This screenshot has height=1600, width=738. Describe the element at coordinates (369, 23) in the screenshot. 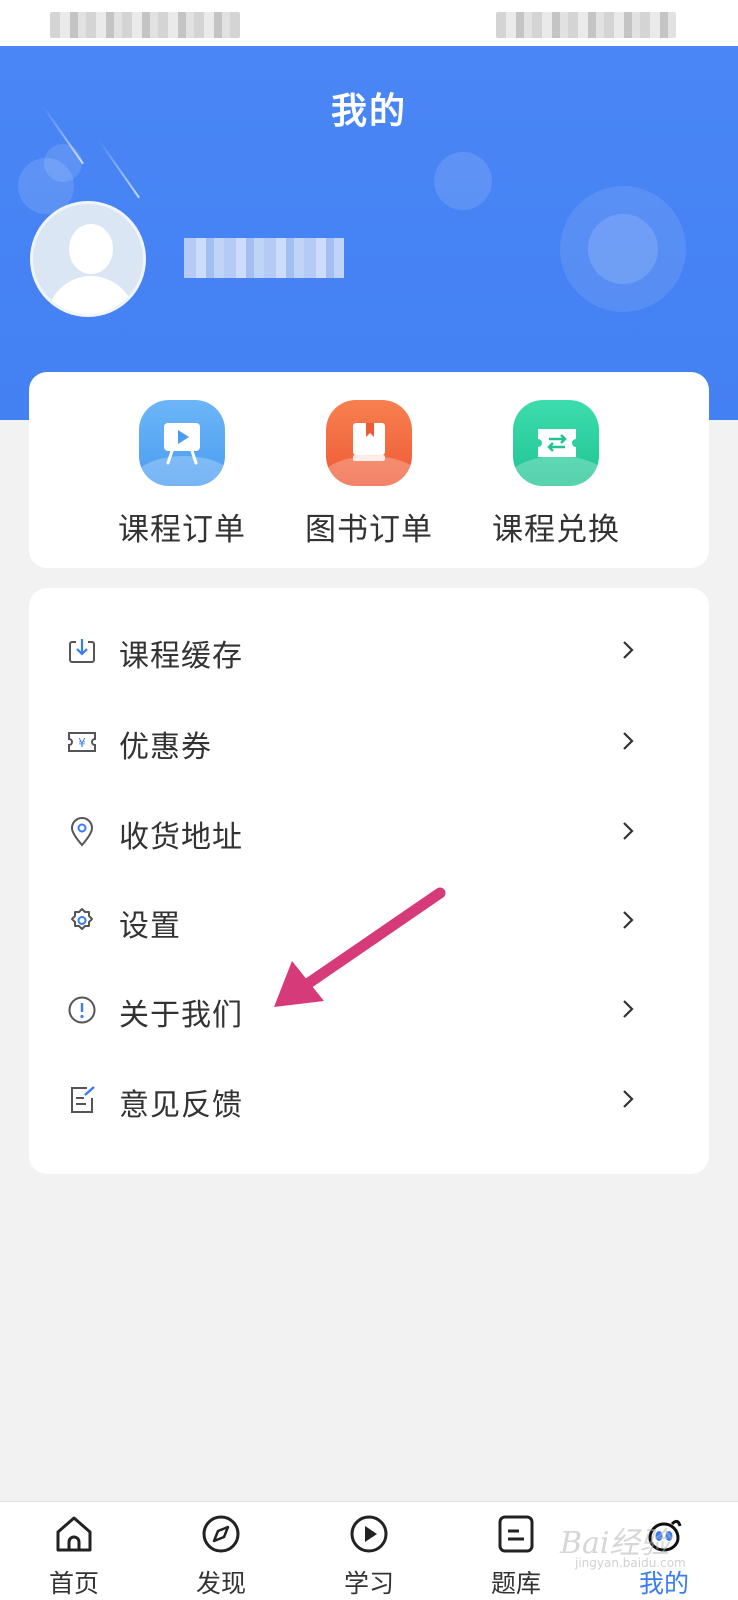

I see `status-bar` at that location.